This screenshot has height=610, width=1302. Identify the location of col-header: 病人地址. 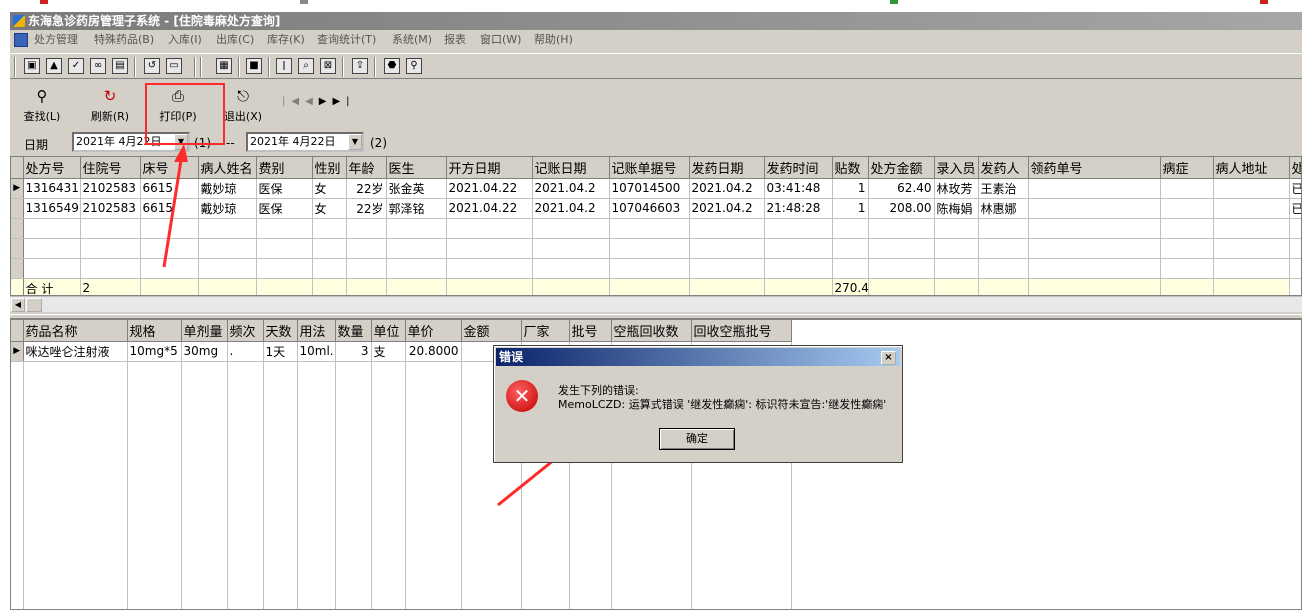
(1251, 168).